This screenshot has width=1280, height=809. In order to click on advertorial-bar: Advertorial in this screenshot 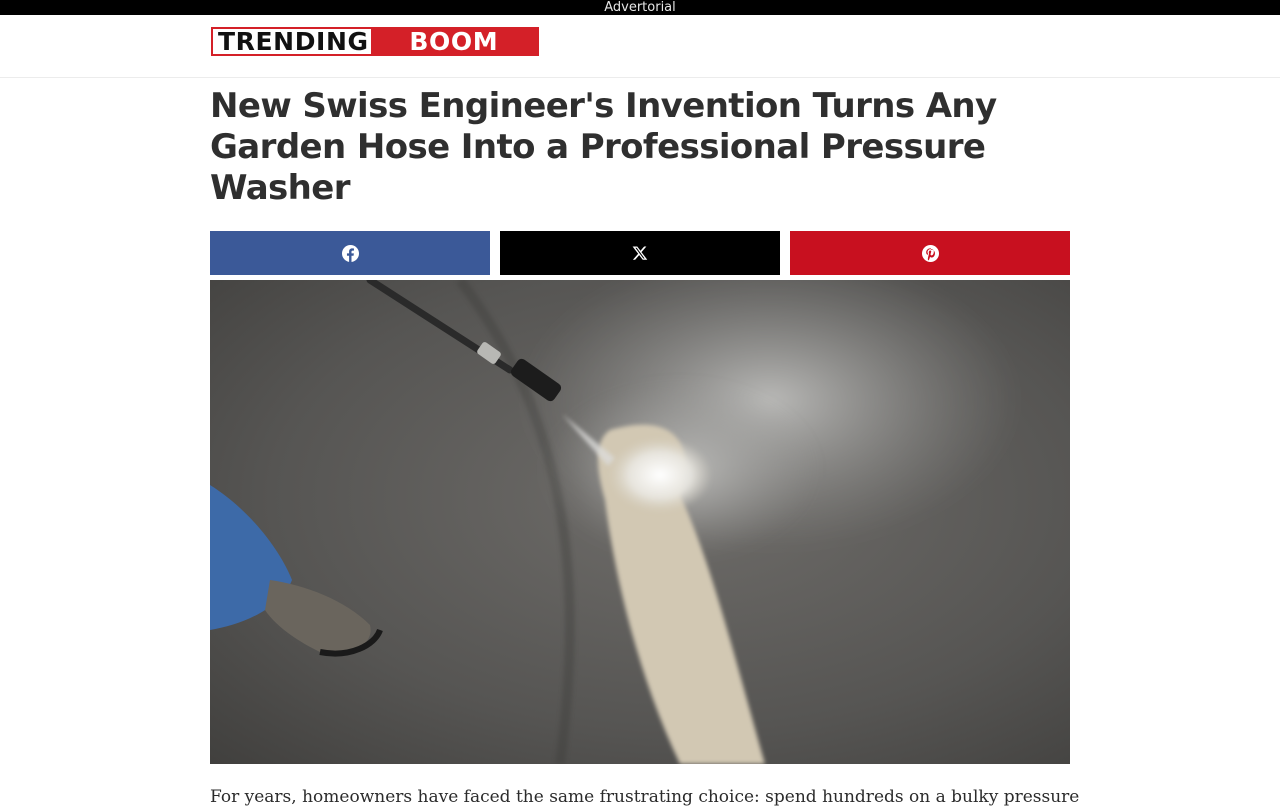, I will do `click(640, 7)`.